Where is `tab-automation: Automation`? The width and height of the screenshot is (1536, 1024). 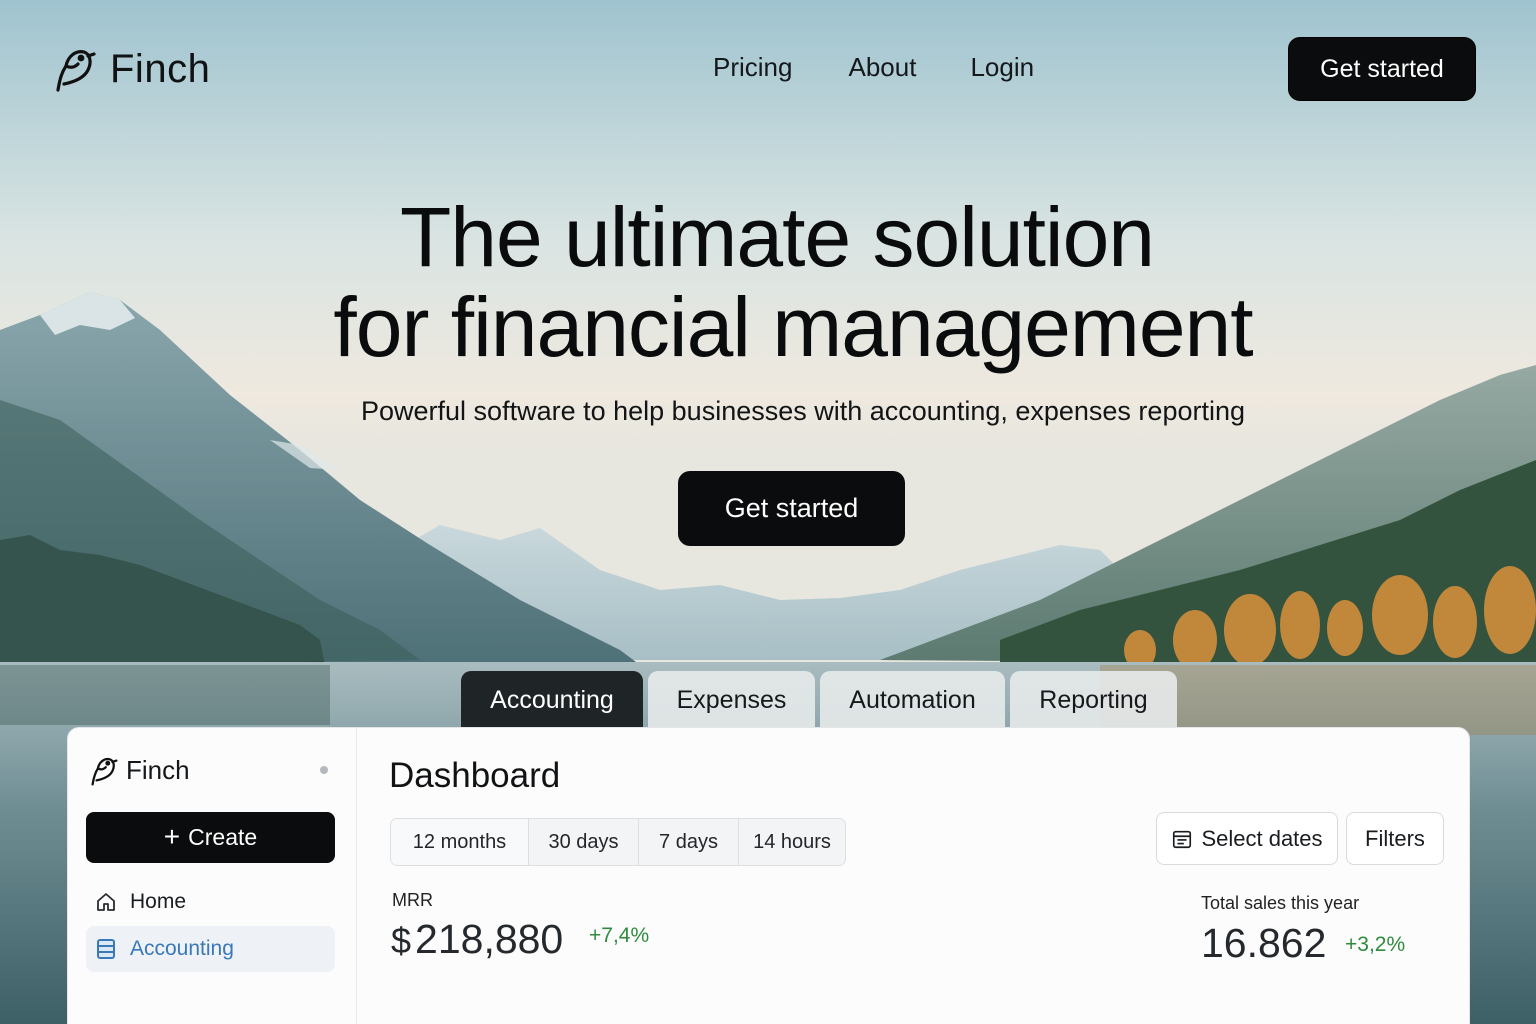
tab-automation: Automation is located at coordinates (912, 700).